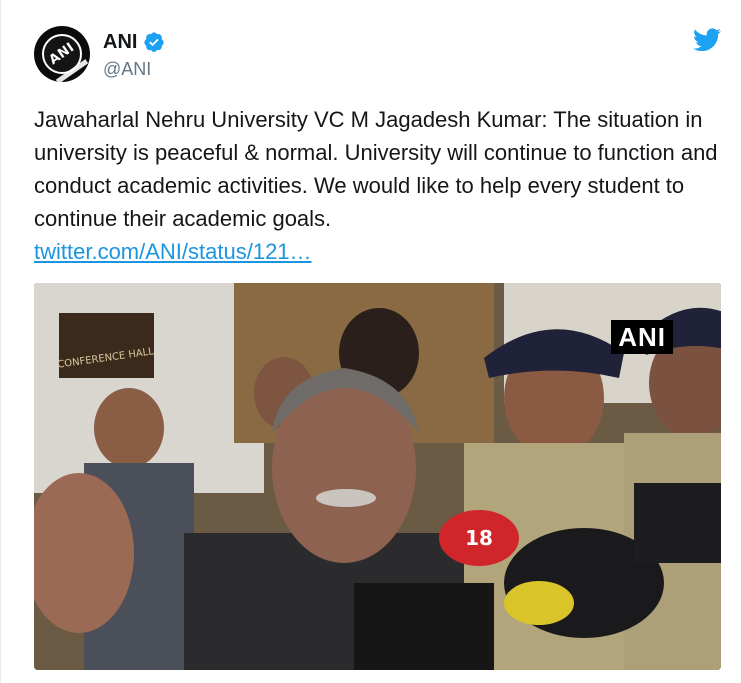  I want to click on tweet-header: ANI ANI @ANI, so click(377, 56).